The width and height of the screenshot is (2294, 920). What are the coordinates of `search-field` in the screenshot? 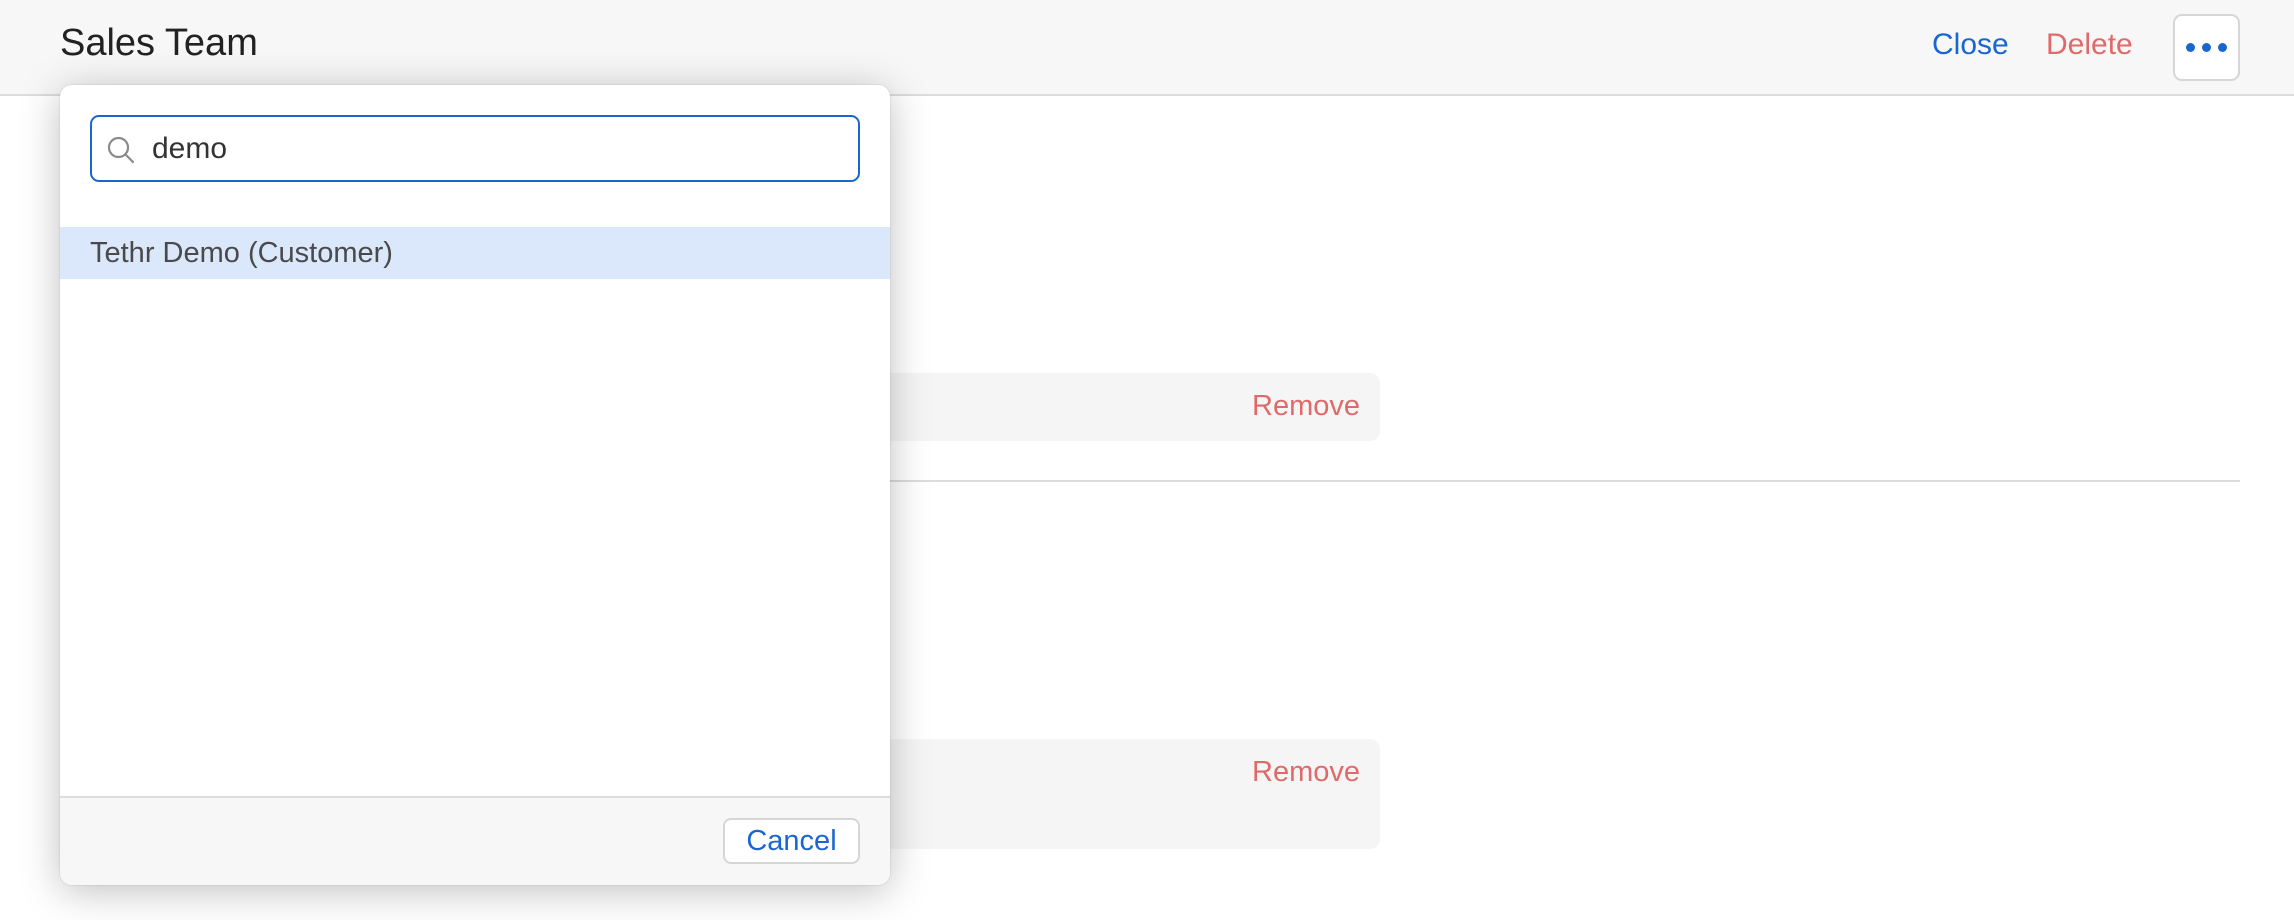 It's located at (475, 148).